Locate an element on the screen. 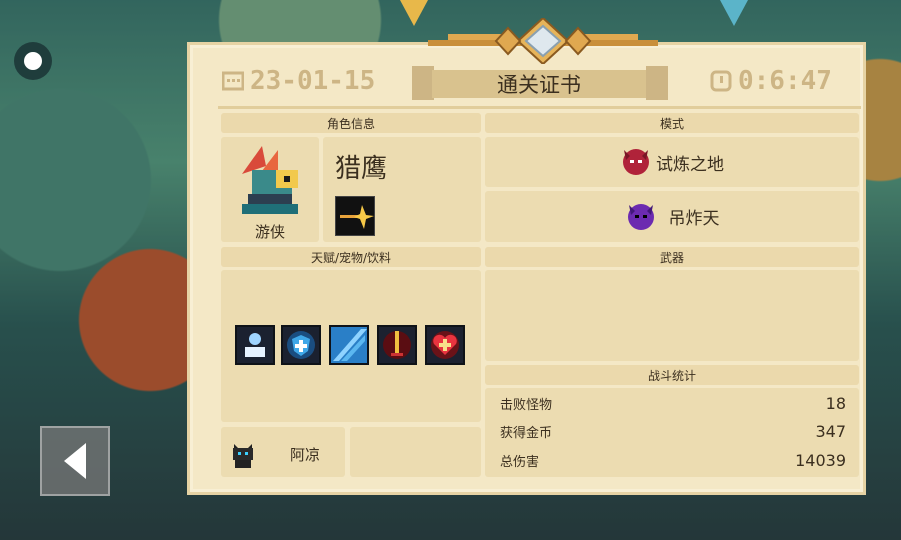 The width and height of the screenshot is (901, 540). shield-plus-icon is located at coordinates (301, 345).